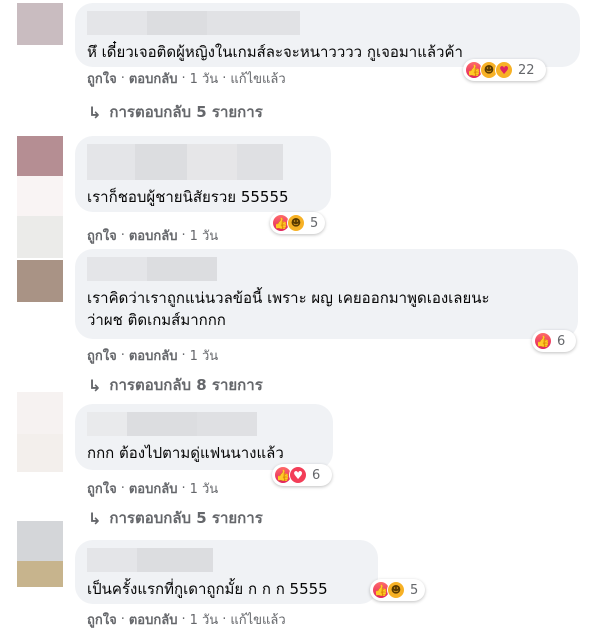 This screenshot has height=636, width=606. What do you see at coordinates (186, 385) in the screenshot?
I see `replies-label: การตอบกลับ 8 รายการ` at bounding box center [186, 385].